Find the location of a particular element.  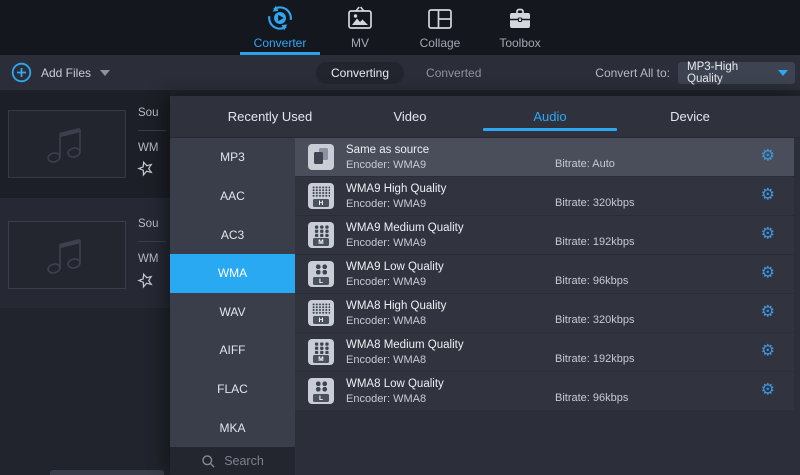

sidebar-item-mka: MKA is located at coordinates (232, 427).